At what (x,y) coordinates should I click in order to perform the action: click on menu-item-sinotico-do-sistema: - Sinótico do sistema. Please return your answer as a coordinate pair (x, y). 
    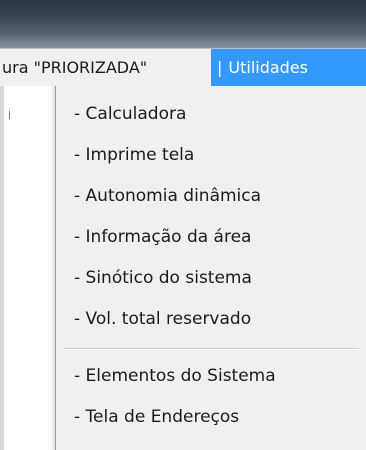
    Looking at the image, I should click on (163, 278).